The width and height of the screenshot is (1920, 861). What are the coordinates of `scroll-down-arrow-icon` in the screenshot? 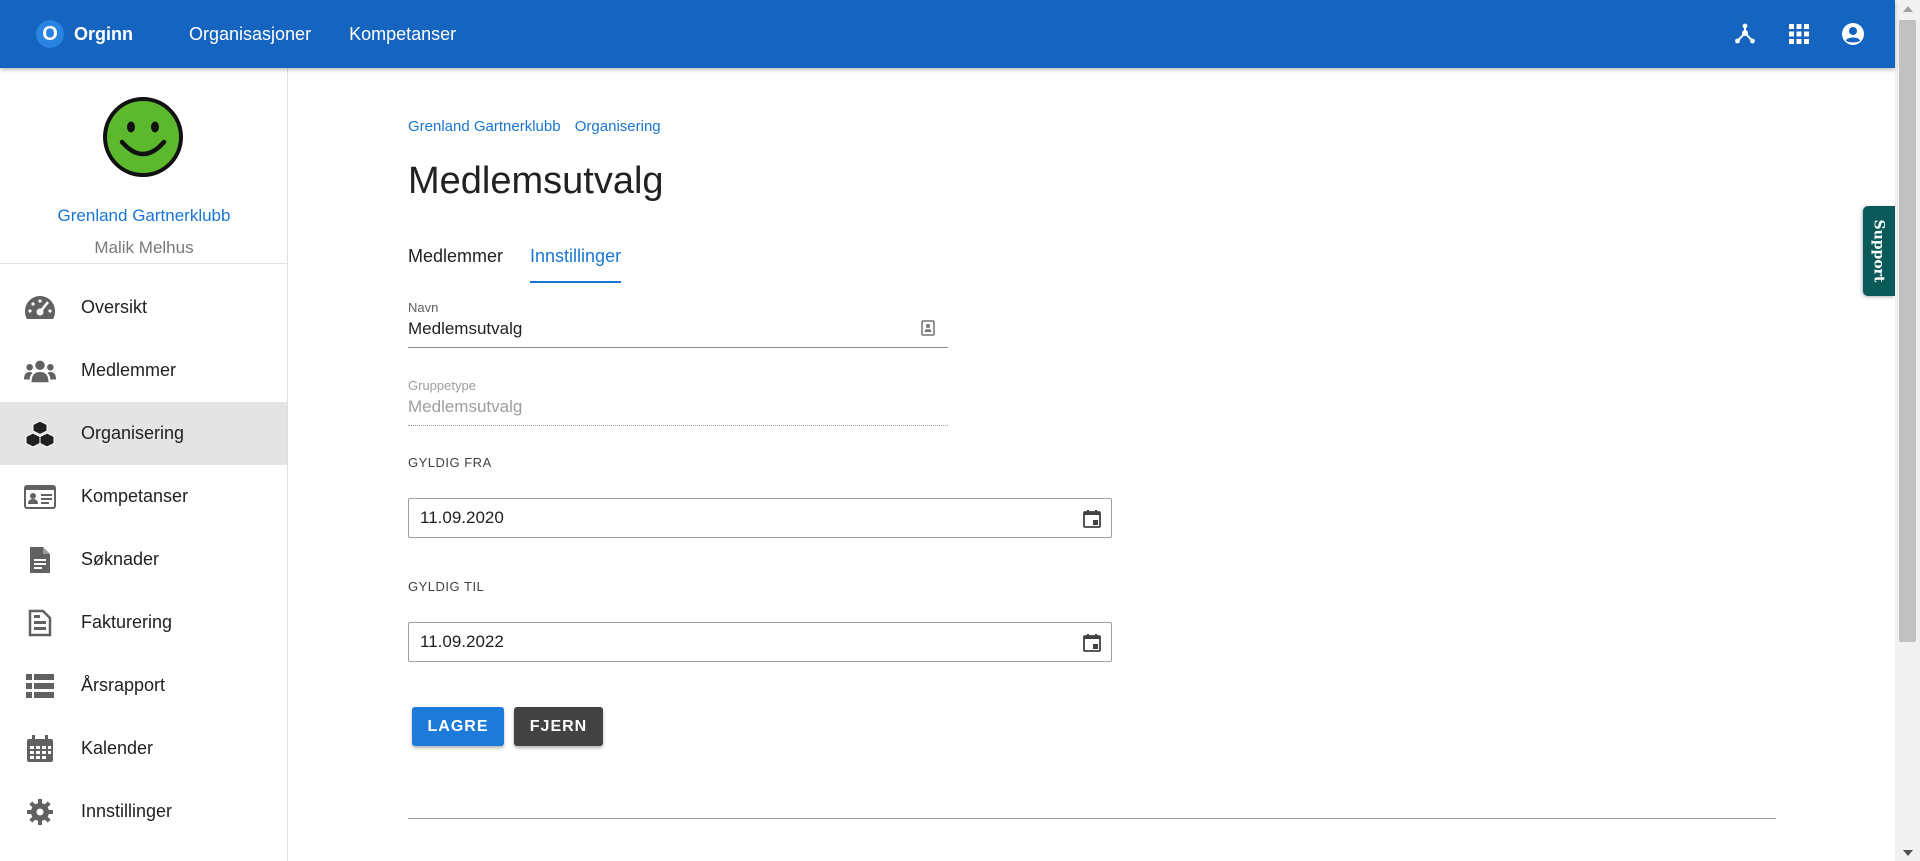 It's located at (1907, 852).